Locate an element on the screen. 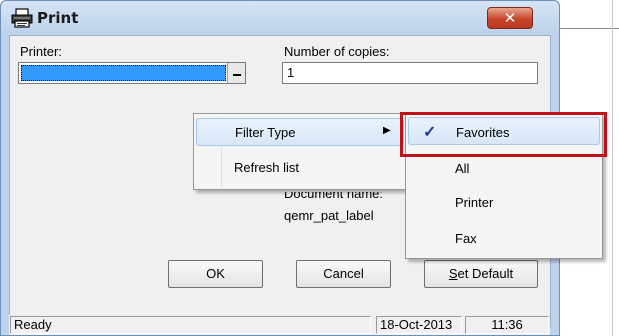 Image resolution: width=619 pixels, height=336 pixels. chevron-down-icon is located at coordinates (237, 75).